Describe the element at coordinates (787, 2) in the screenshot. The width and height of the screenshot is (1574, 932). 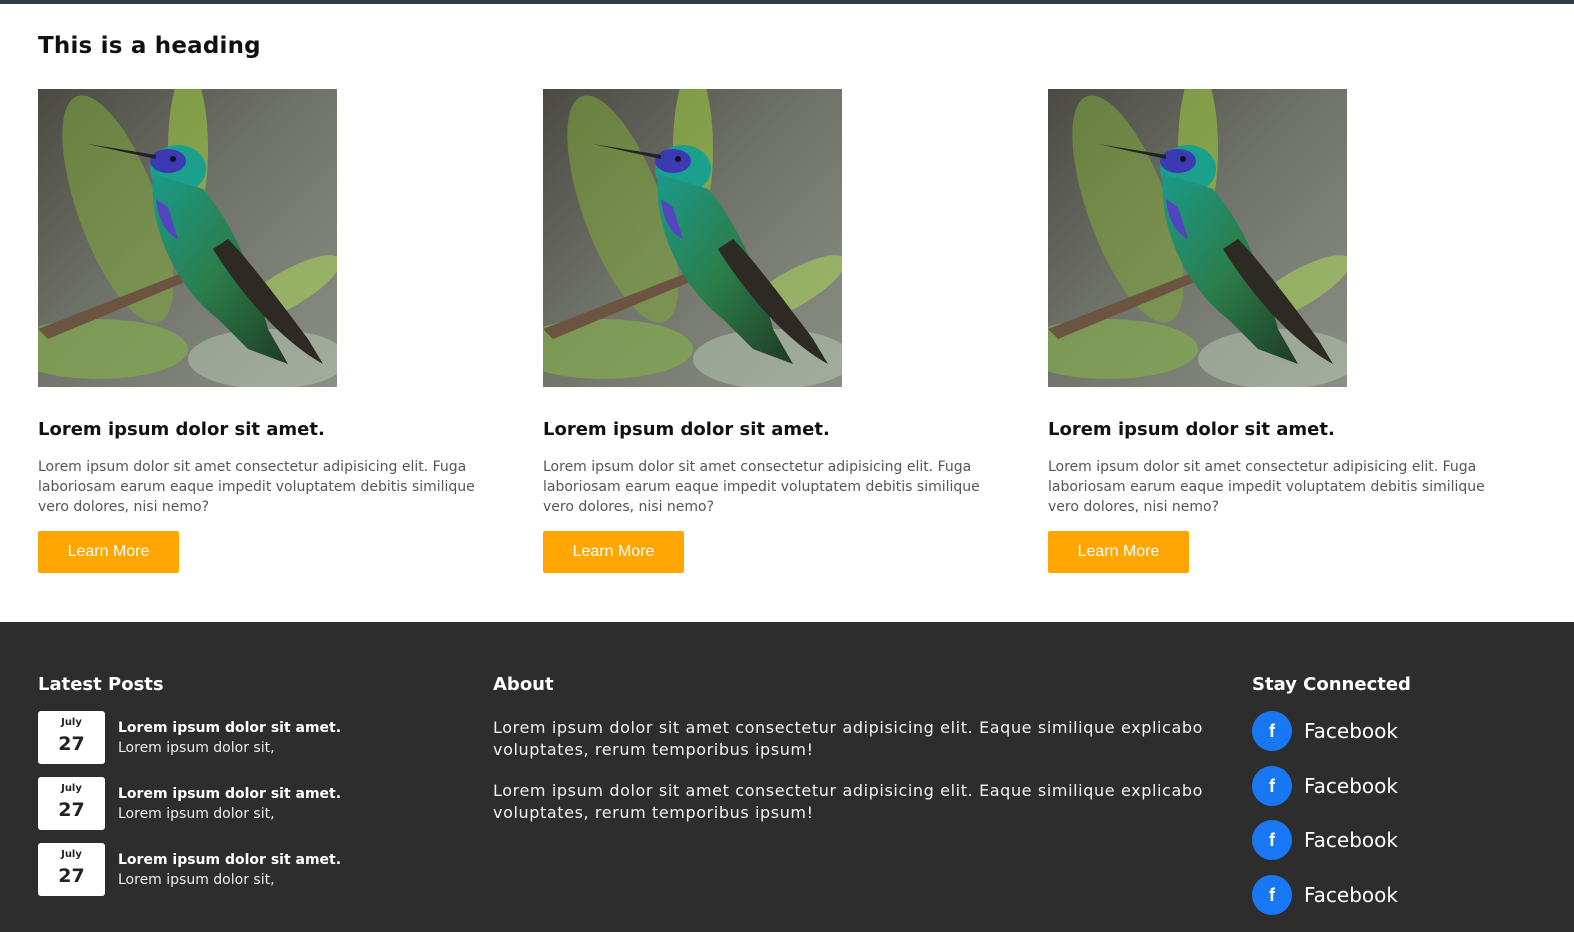
I see `top-border` at that location.